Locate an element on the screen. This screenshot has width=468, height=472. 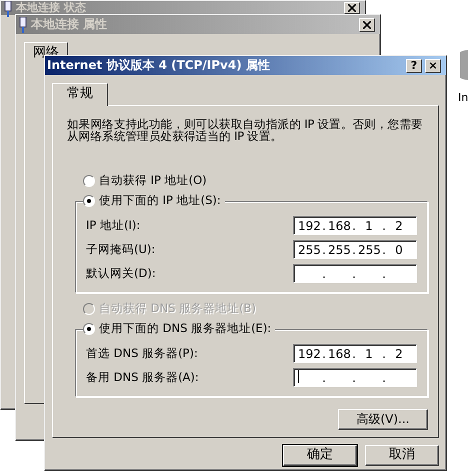
description-text: 如果网络支持此功能，则可以获取自动指派的 IP 设置。否则，您需要从网络系统管理员处获得适当的 IP 设置。 is located at coordinates (245, 130).